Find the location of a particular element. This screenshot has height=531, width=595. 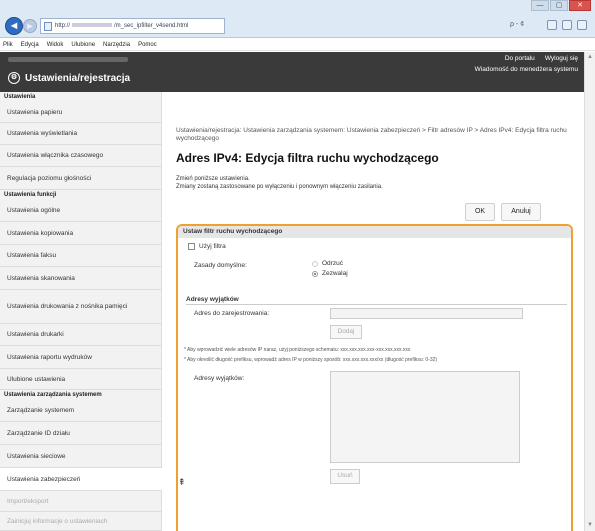

sidebar-item-common: Ustawienia ogólne is located at coordinates (81, 211).